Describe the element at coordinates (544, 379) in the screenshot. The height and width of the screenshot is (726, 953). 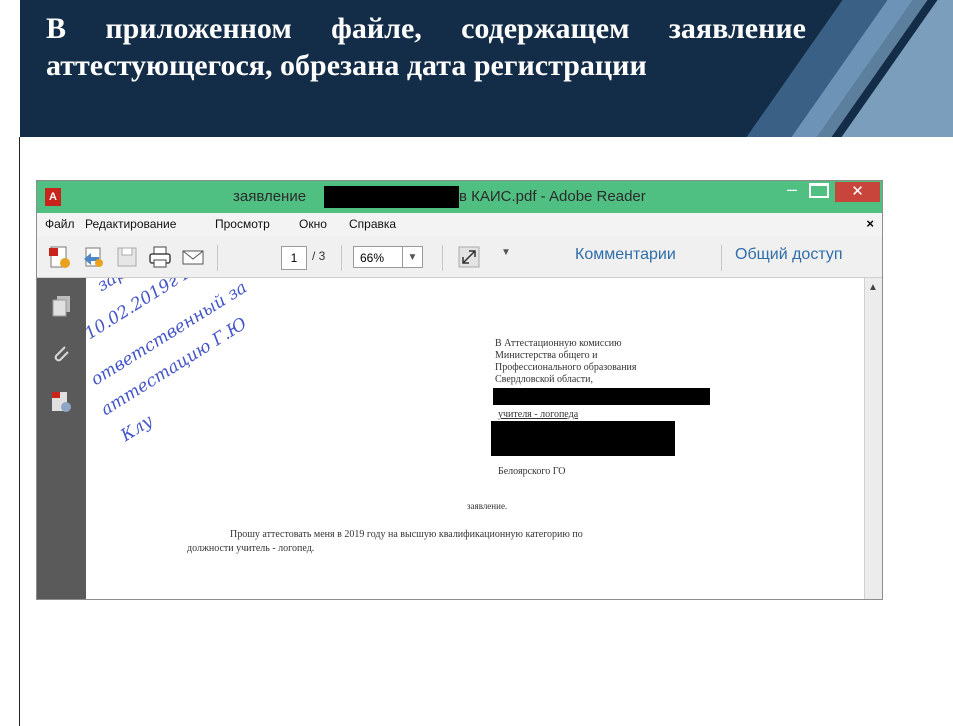
I see `recipient-line: Свердловской области,` at that location.